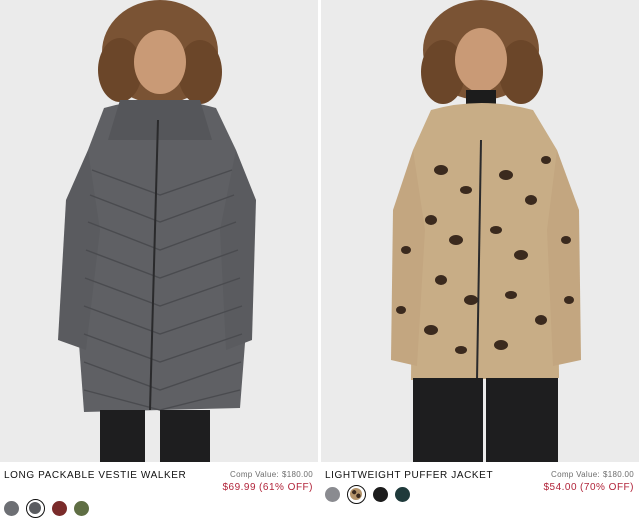 The width and height of the screenshot is (642, 521). I want to click on sale-price: $69.99 (61% OFF), so click(267, 487).